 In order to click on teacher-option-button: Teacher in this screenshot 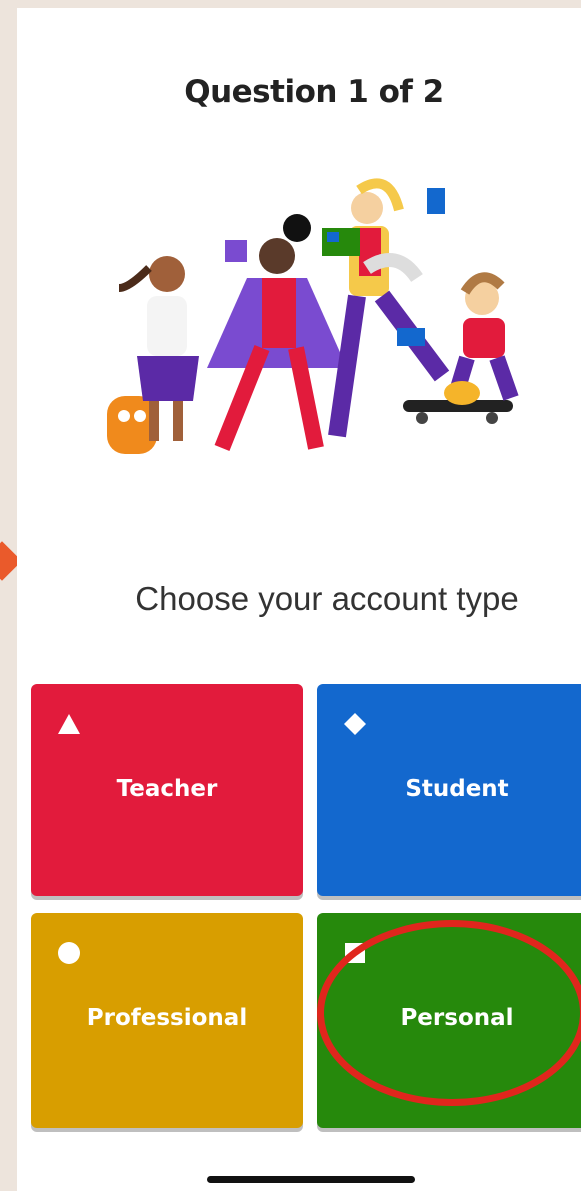, I will do `click(167, 790)`.